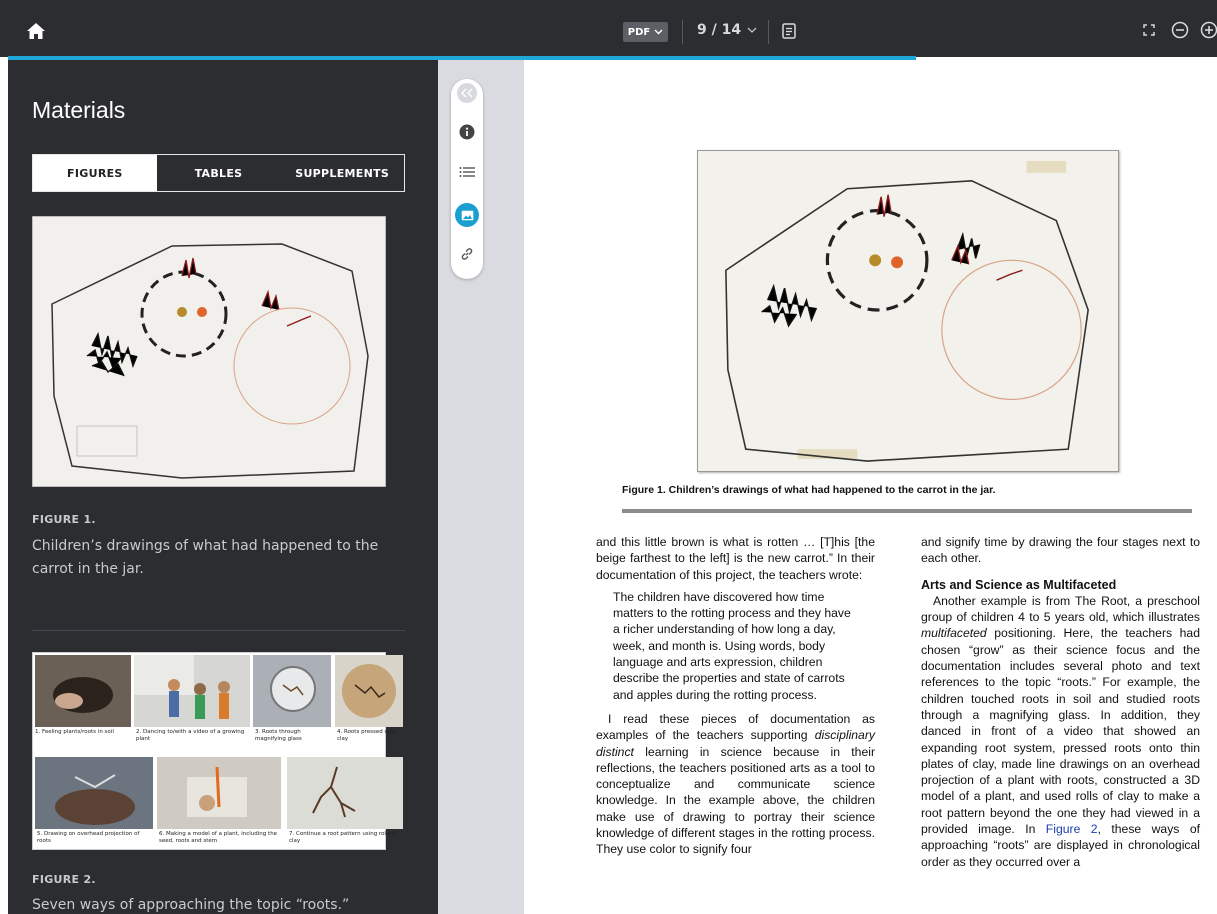 This screenshot has height=914, width=1217. Describe the element at coordinates (64, 879) in the screenshot. I see `figure-label: FIGURE 2.` at that location.